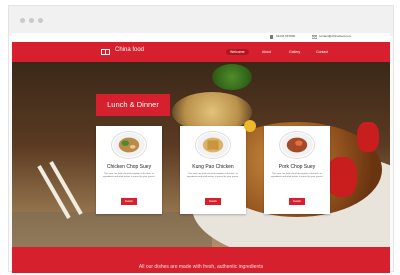  I want to click on email-icon, so click(314, 37).